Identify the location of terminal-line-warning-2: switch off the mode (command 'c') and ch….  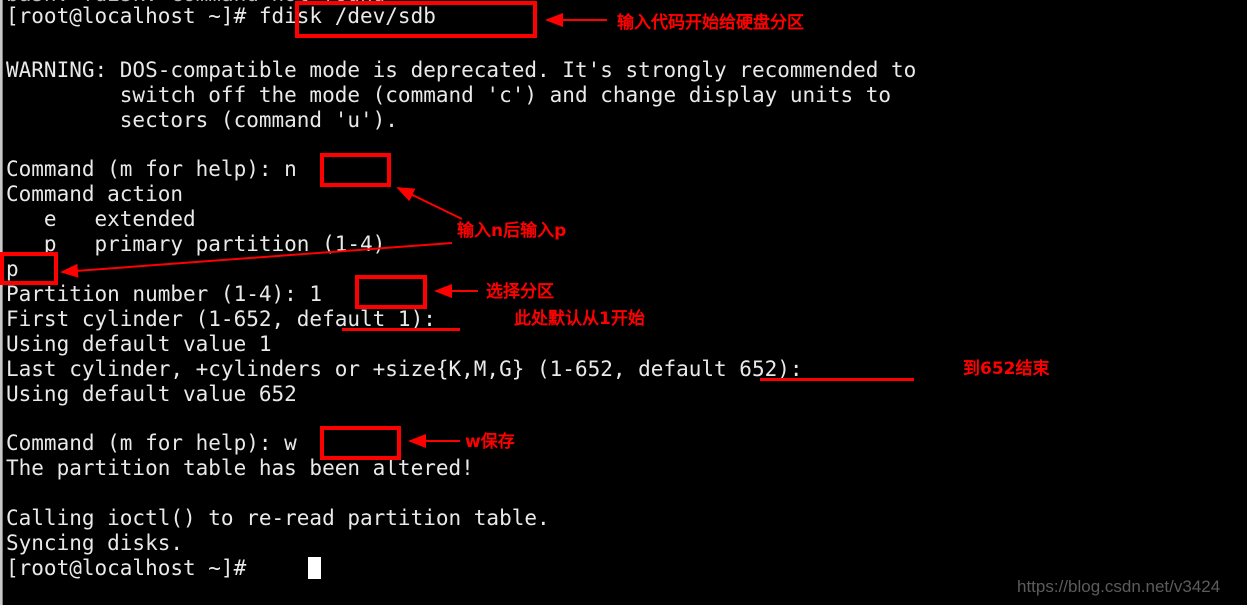
(449, 95).